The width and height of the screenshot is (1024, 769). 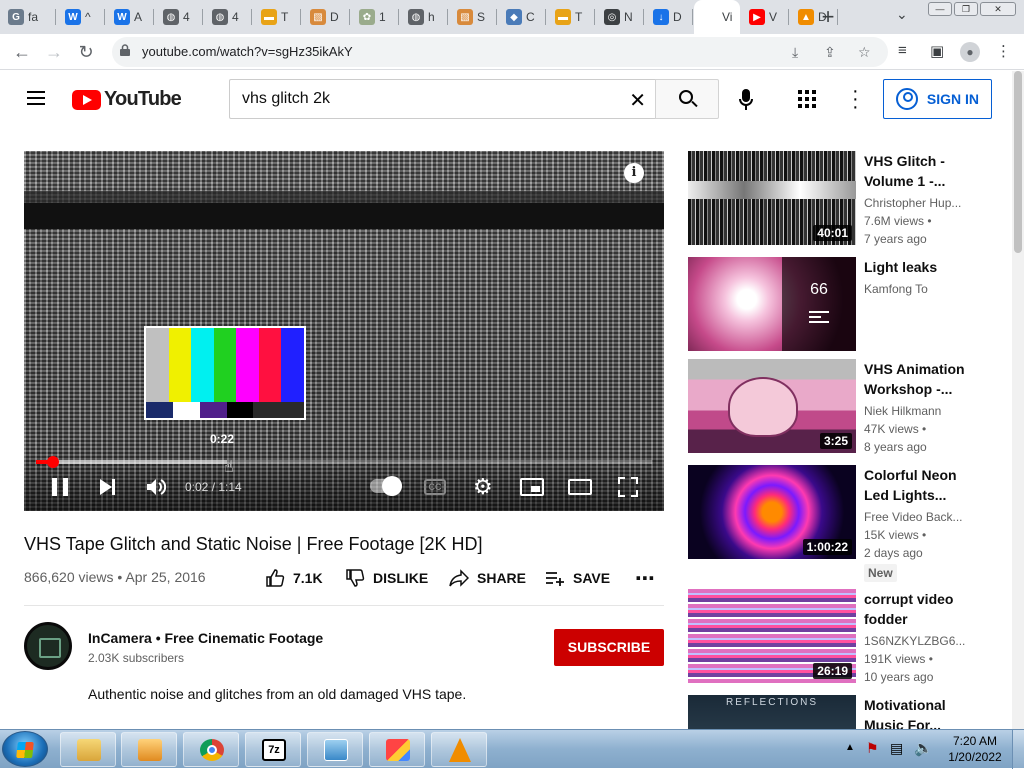 What do you see at coordinates (156, 487) in the screenshot?
I see `volume-icon` at bounding box center [156, 487].